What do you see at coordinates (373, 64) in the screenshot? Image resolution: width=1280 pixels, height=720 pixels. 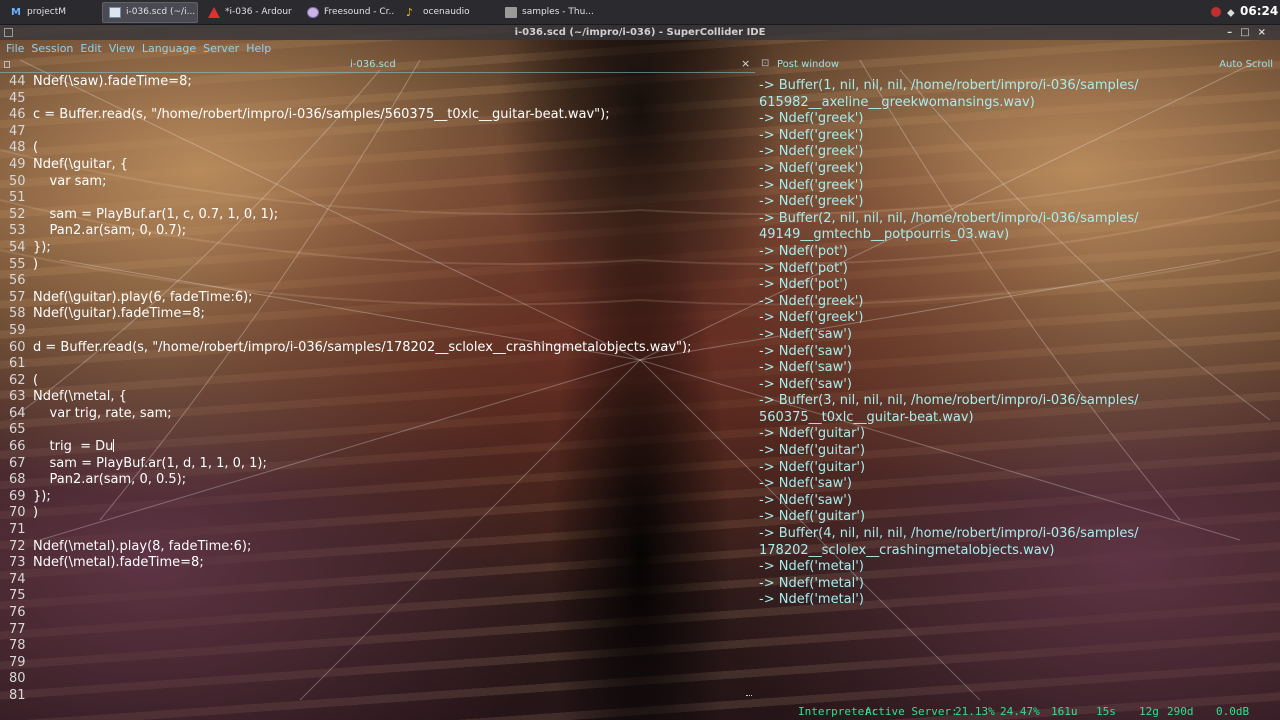 I see `editor-tab: i-036.scd` at bounding box center [373, 64].